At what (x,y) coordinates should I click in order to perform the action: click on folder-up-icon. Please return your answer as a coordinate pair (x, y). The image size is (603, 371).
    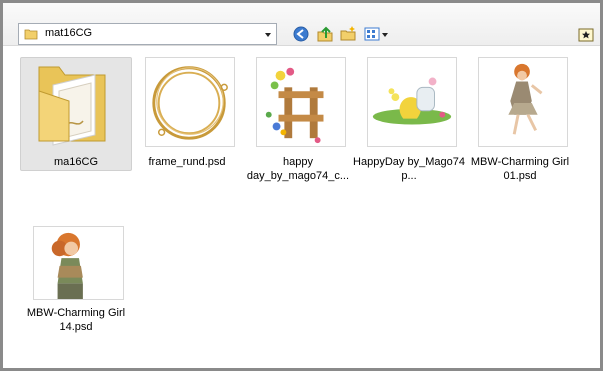
    Looking at the image, I should click on (325, 34).